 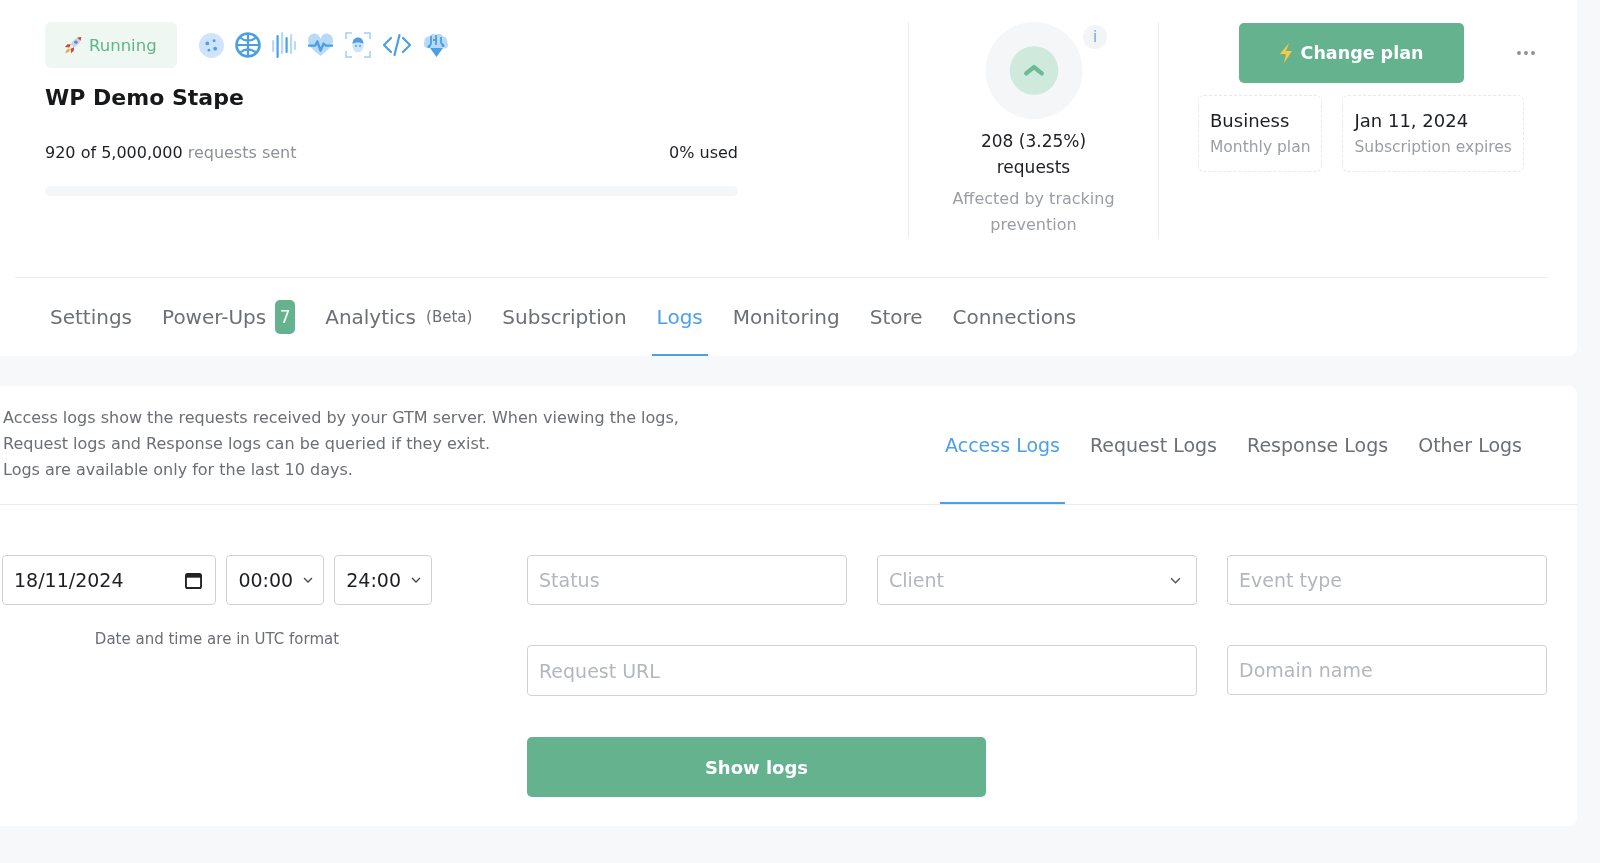 I want to click on start-time-select: 00:00, so click(x=275, y=580).